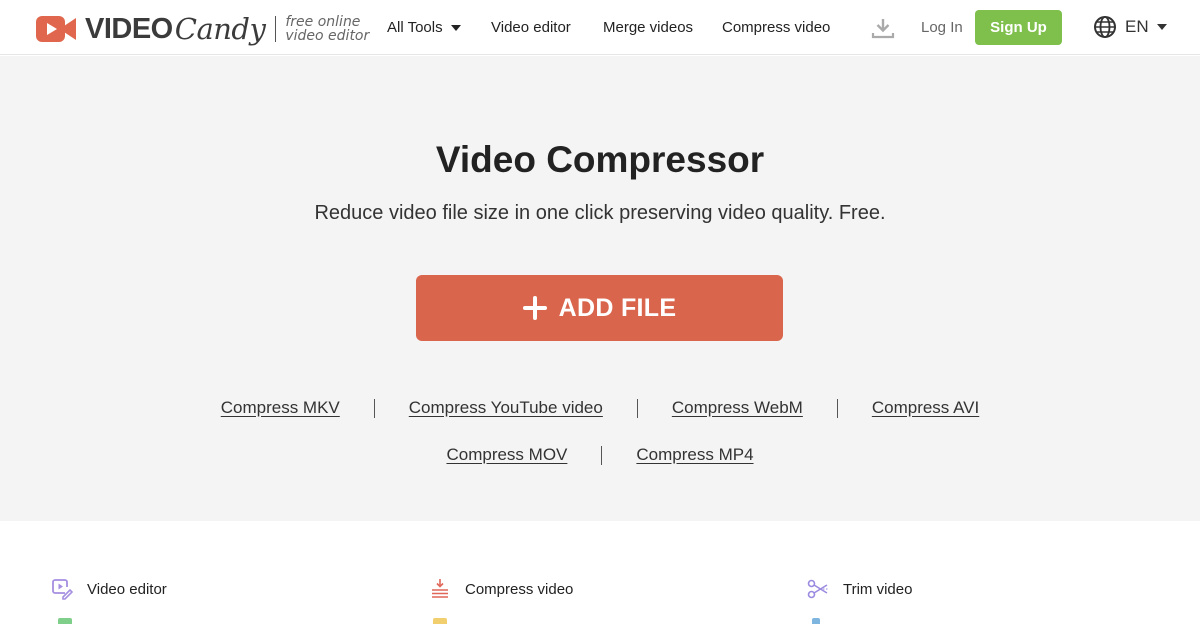  I want to click on nav-all-tools-label: All Tools, so click(415, 27).